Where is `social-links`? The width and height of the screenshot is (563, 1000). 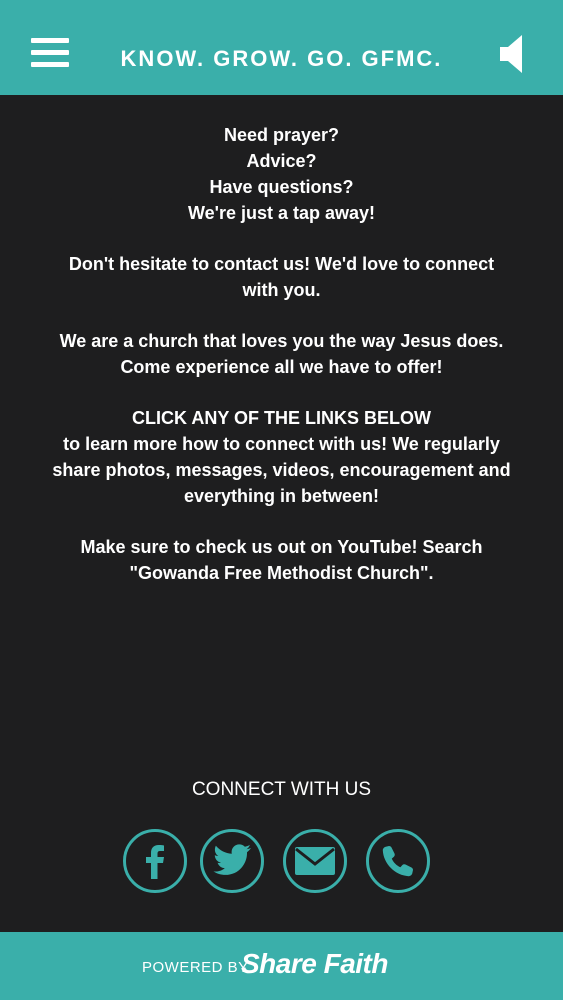
social-links is located at coordinates (281, 864).